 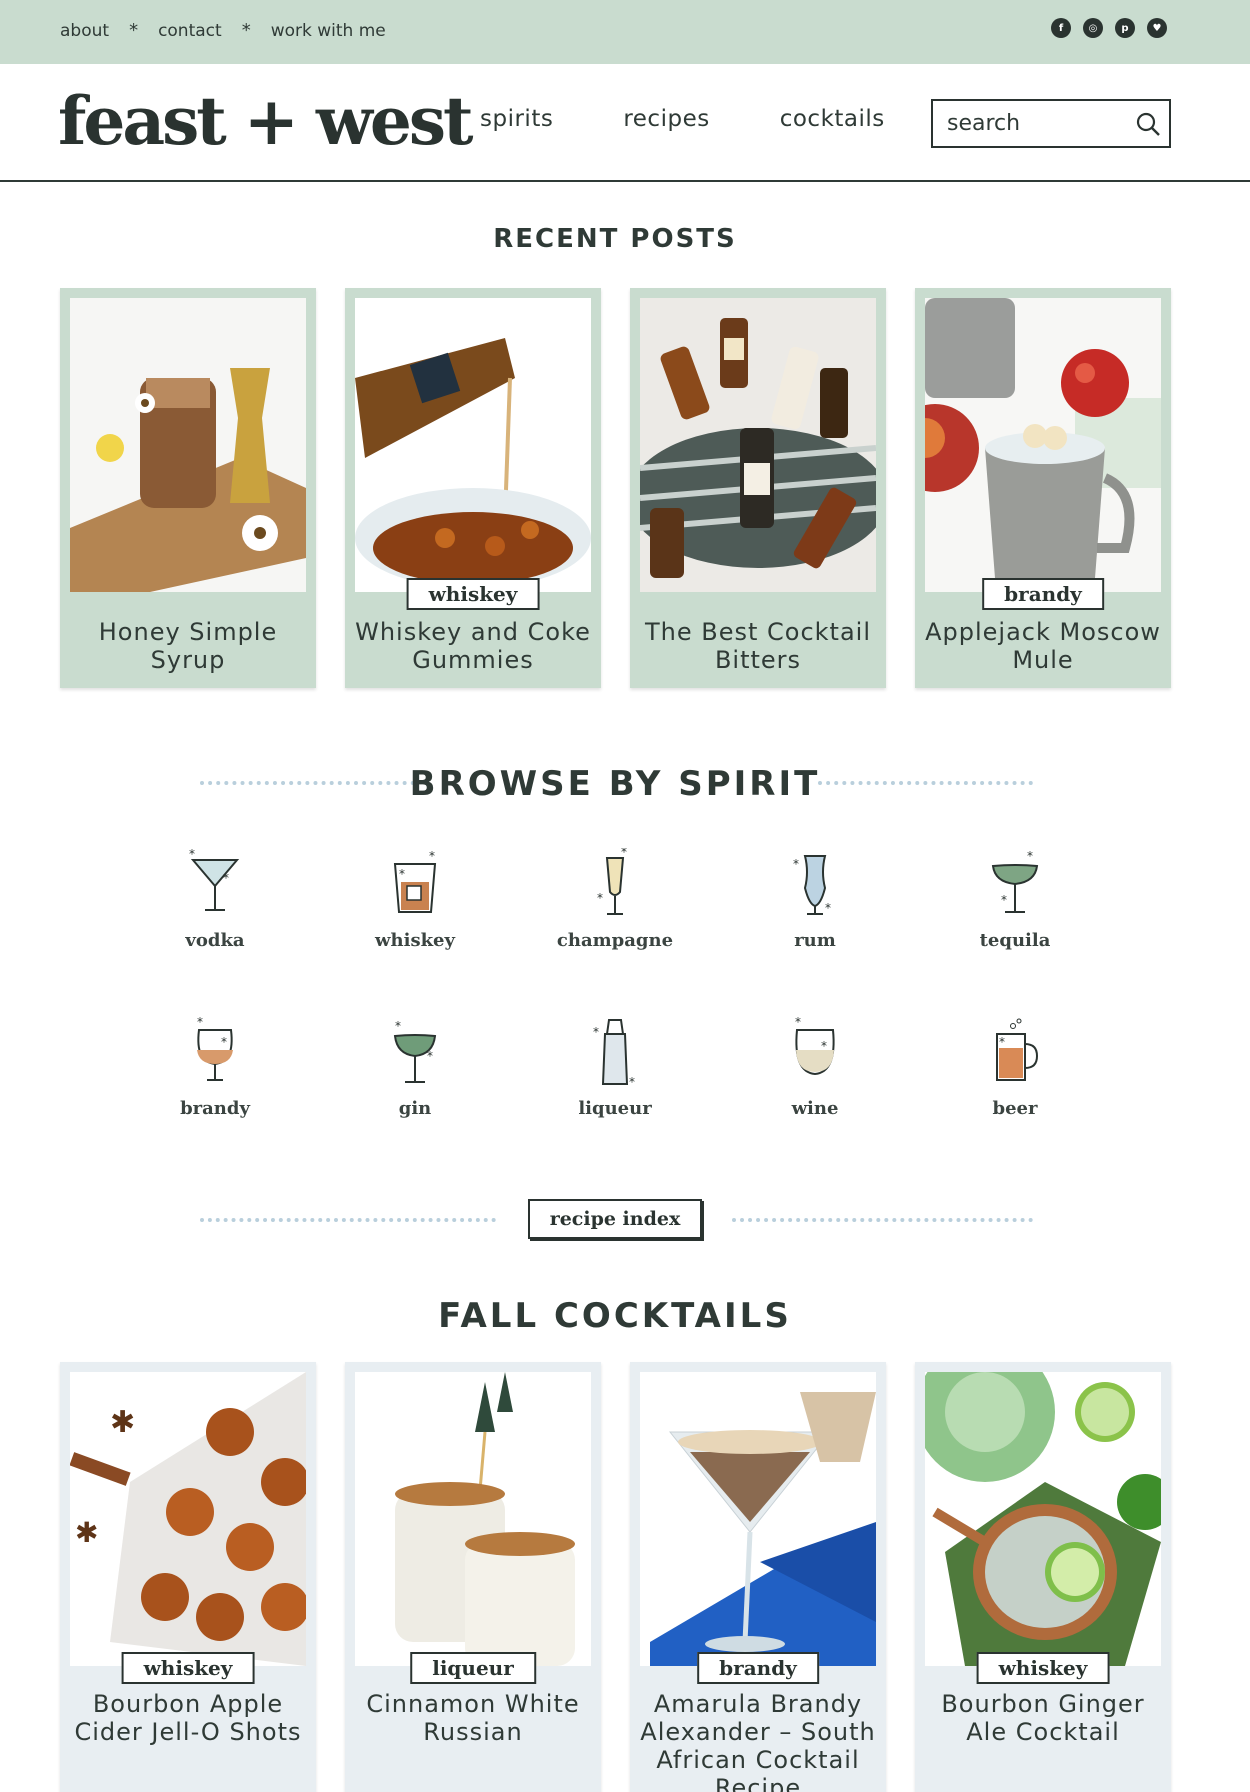 I want to click on post-title: Whiskey and Coke Gummies, so click(x=473, y=646).